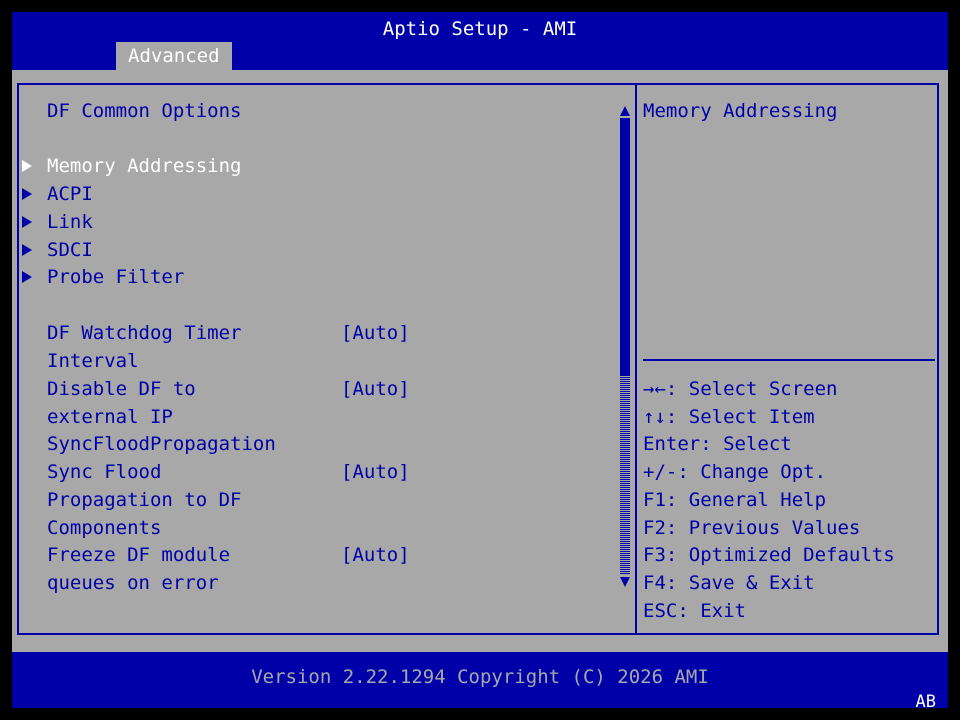 Image resolution: width=960 pixels, height=720 pixels. What do you see at coordinates (174, 56) in the screenshot?
I see `tab-advanced: Advanced` at bounding box center [174, 56].